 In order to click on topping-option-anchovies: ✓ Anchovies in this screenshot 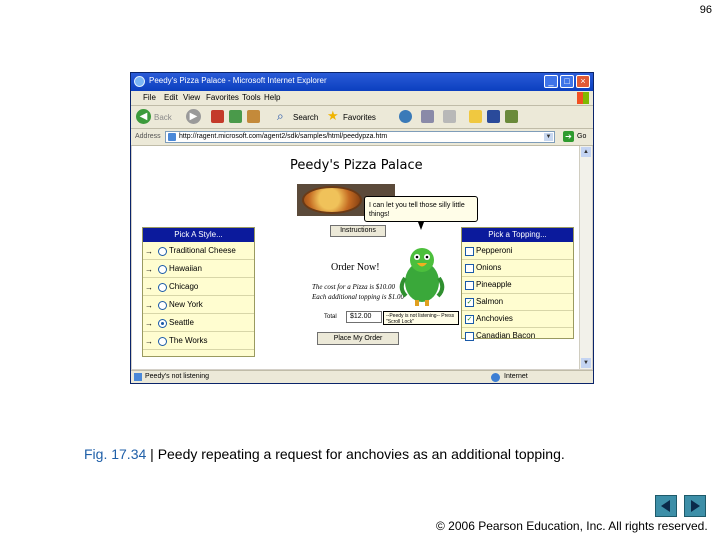, I will do `click(517, 319)`.